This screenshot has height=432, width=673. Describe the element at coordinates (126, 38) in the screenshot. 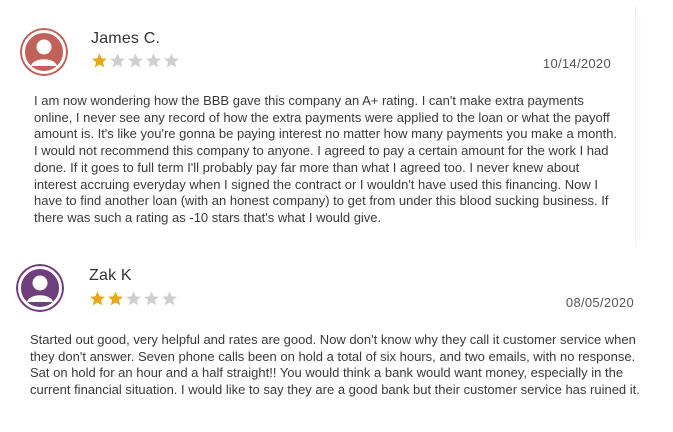

I see `reviewer-name: James C.` at that location.